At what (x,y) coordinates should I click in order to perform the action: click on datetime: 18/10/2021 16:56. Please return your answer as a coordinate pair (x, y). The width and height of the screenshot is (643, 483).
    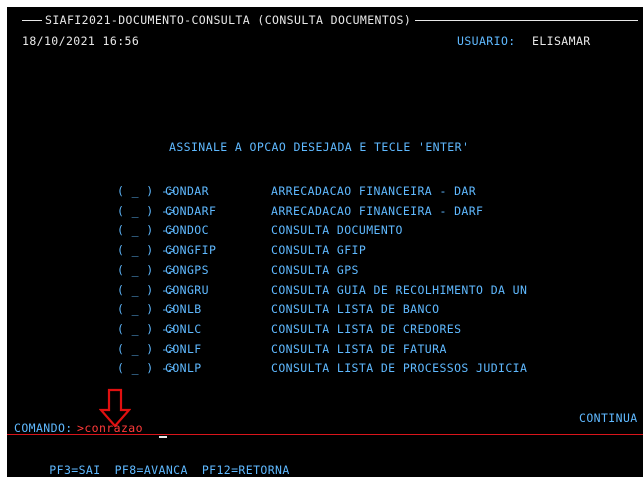
    Looking at the image, I should click on (81, 41).